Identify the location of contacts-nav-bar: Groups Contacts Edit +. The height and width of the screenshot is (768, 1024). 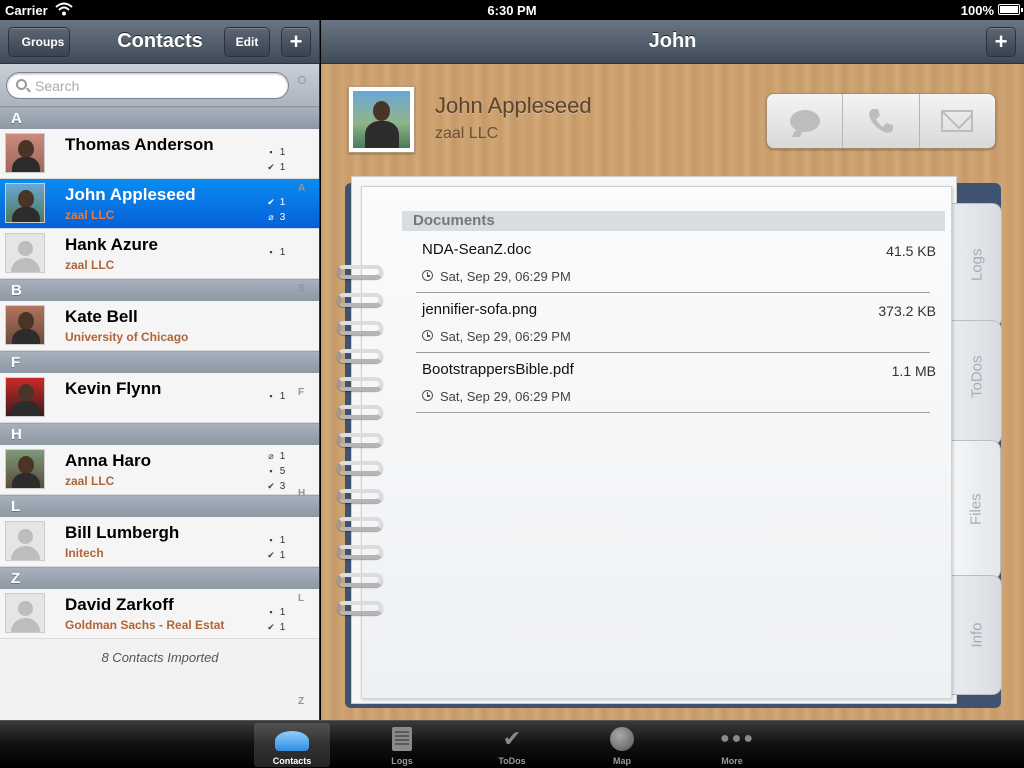
(159, 42).